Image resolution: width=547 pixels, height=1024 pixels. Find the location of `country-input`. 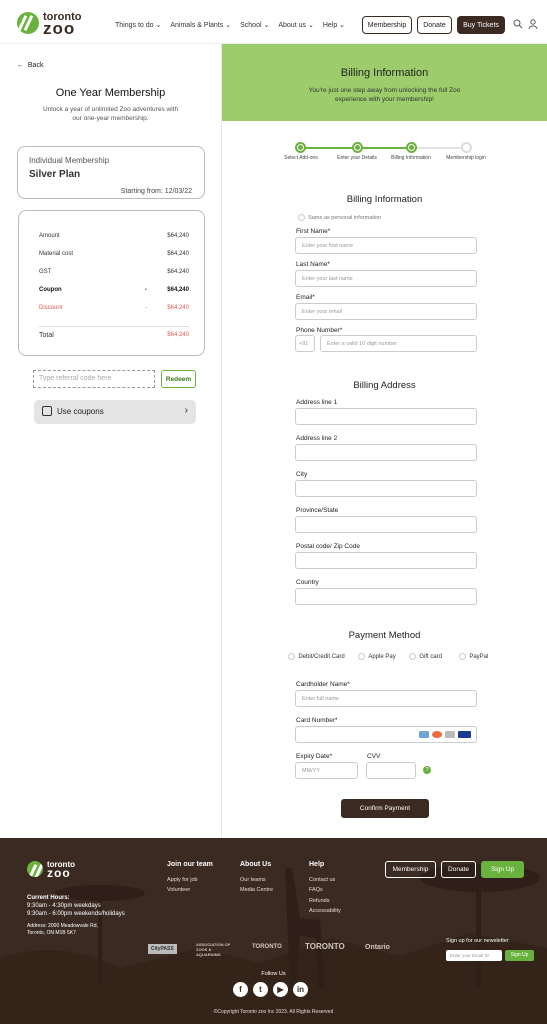

country-input is located at coordinates (386, 596).